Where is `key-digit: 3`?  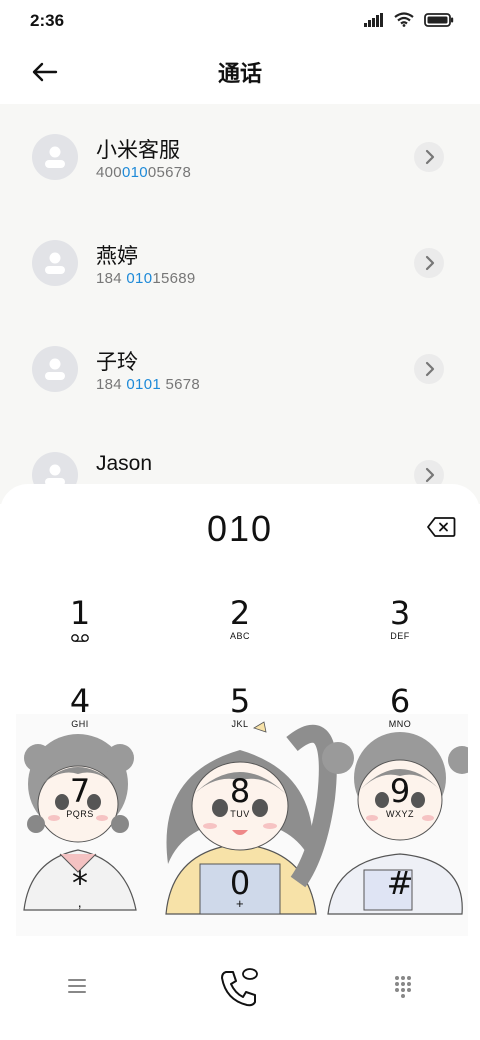 key-digit: 3 is located at coordinates (400, 613).